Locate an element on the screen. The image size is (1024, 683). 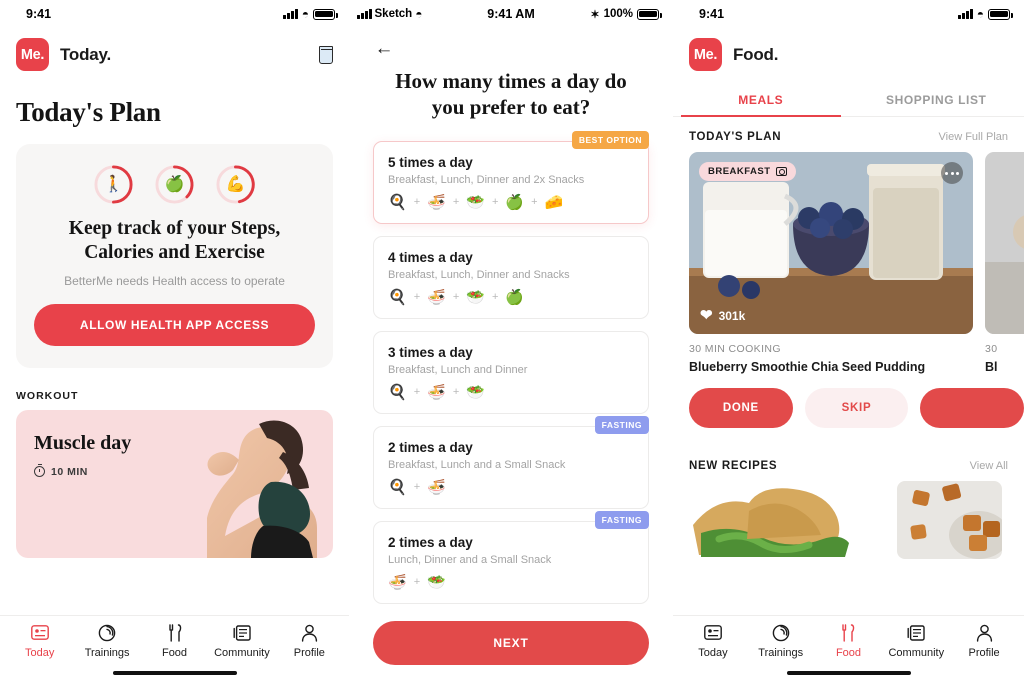
option-subtitle: Breakfast, Lunch, Dinner and 2x Snacks is located at coordinates (486, 179).